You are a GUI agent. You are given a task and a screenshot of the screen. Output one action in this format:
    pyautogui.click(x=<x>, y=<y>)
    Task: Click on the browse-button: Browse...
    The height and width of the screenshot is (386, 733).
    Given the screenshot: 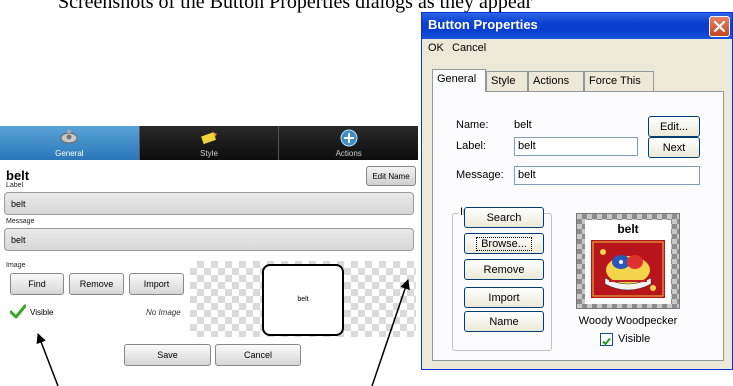 What is the action you would take?
    pyautogui.click(x=504, y=243)
    